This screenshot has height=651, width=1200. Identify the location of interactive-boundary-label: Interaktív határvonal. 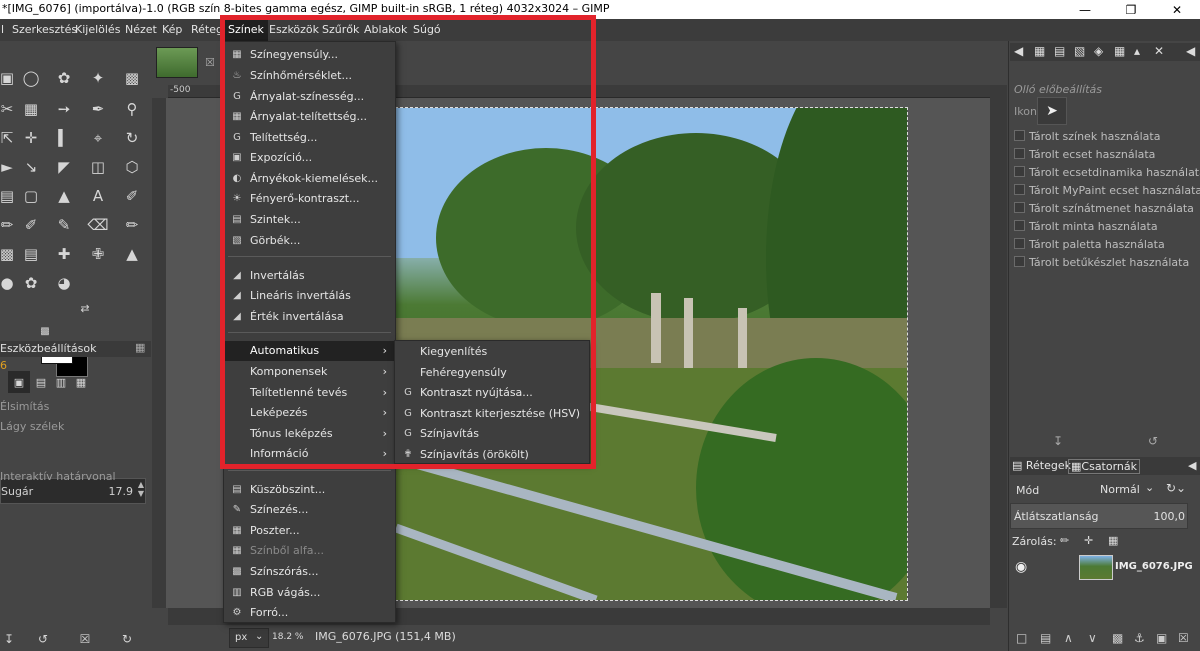
(58, 476).